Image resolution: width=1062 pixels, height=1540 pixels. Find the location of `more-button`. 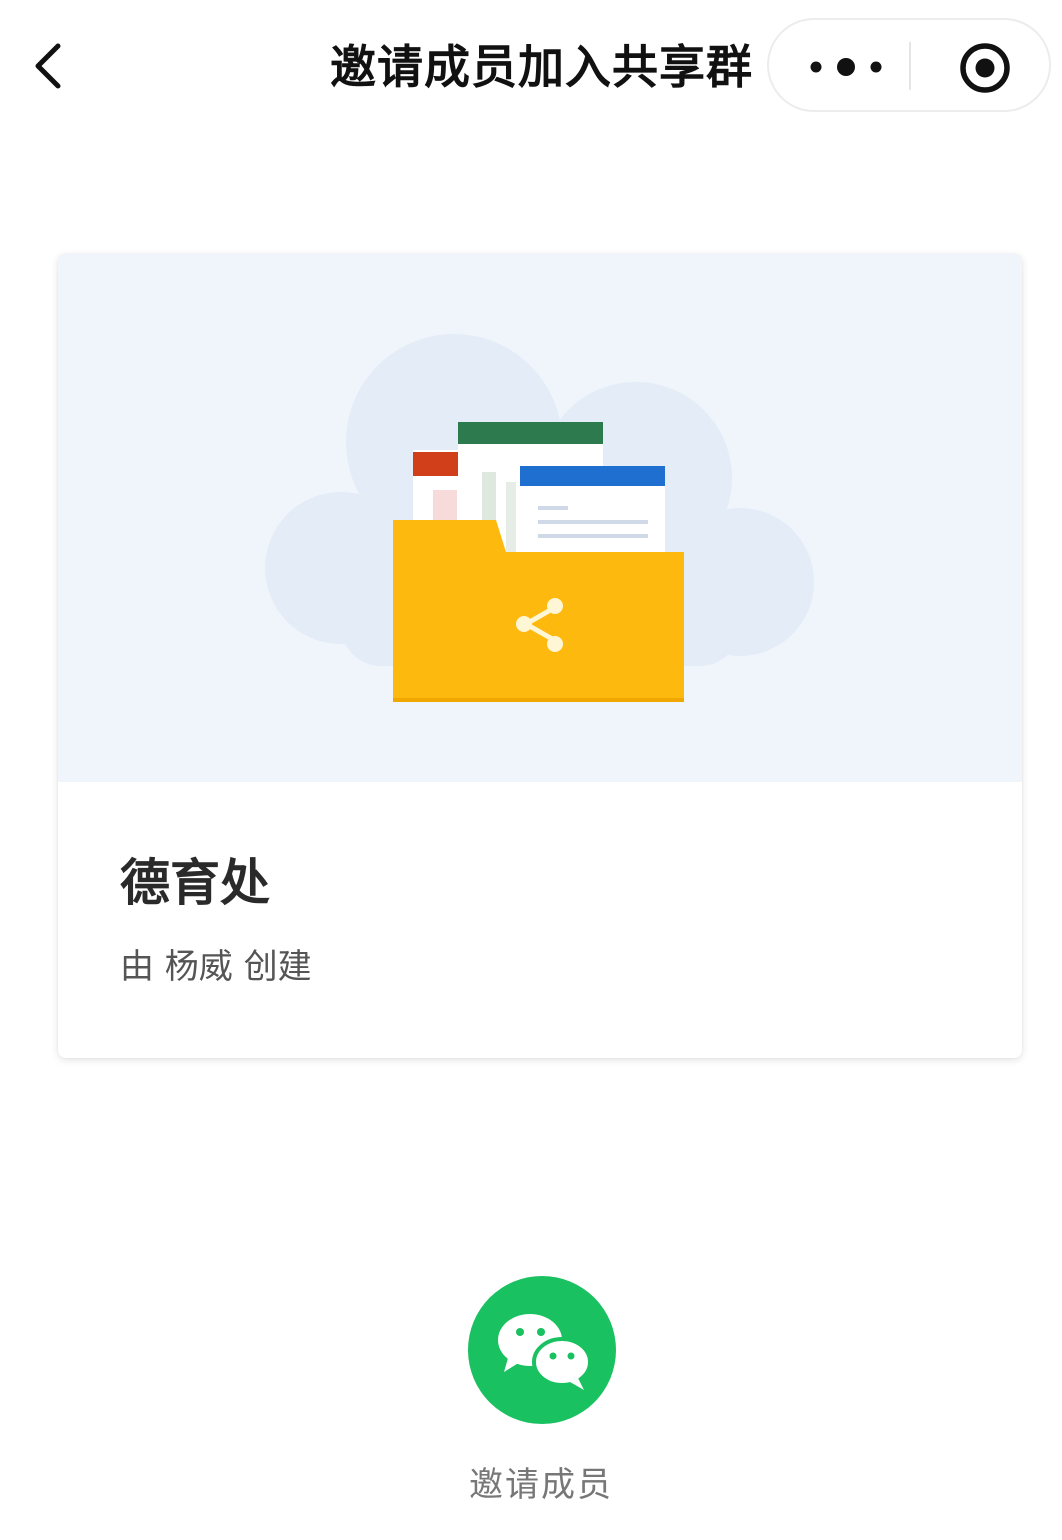

more-button is located at coordinates (846, 65).